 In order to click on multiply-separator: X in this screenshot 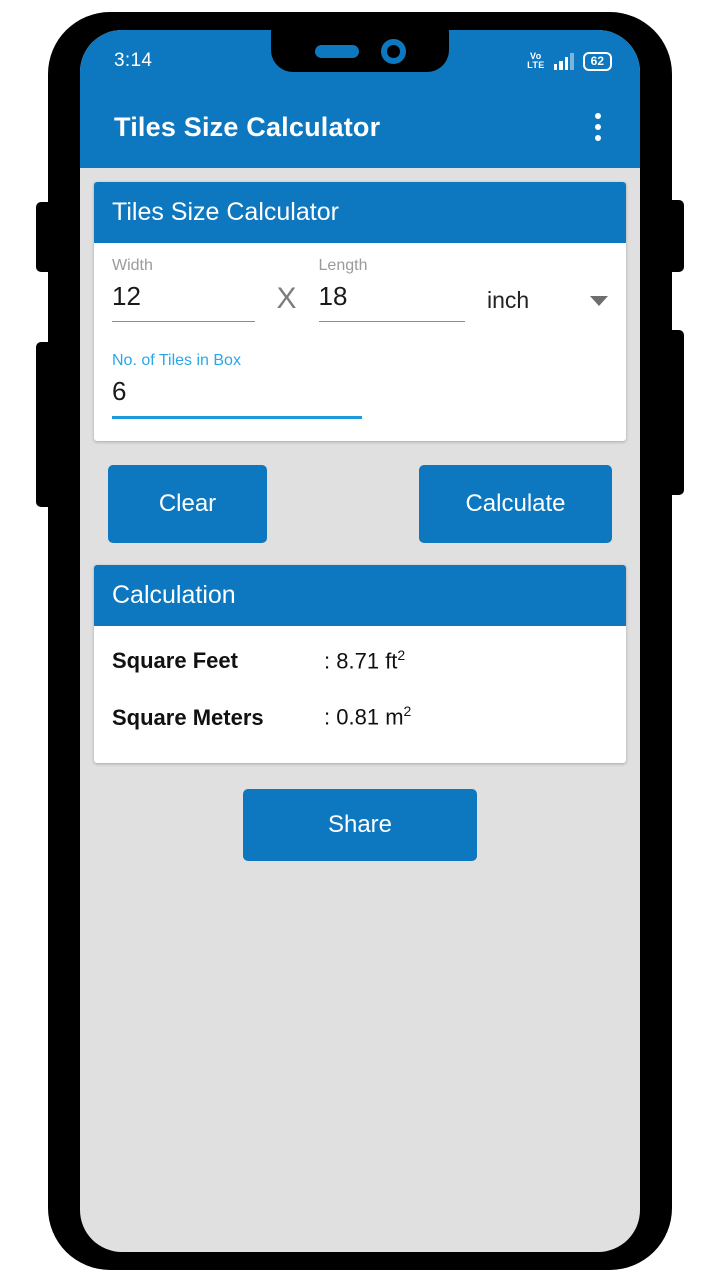, I will do `click(286, 298)`.